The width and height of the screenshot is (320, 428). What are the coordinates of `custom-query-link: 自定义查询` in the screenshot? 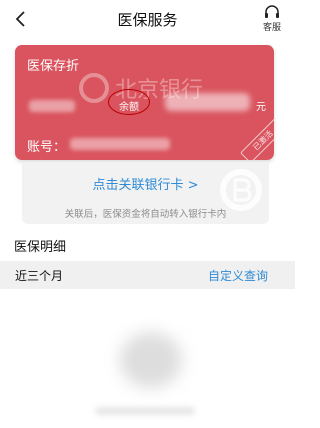 It's located at (238, 275).